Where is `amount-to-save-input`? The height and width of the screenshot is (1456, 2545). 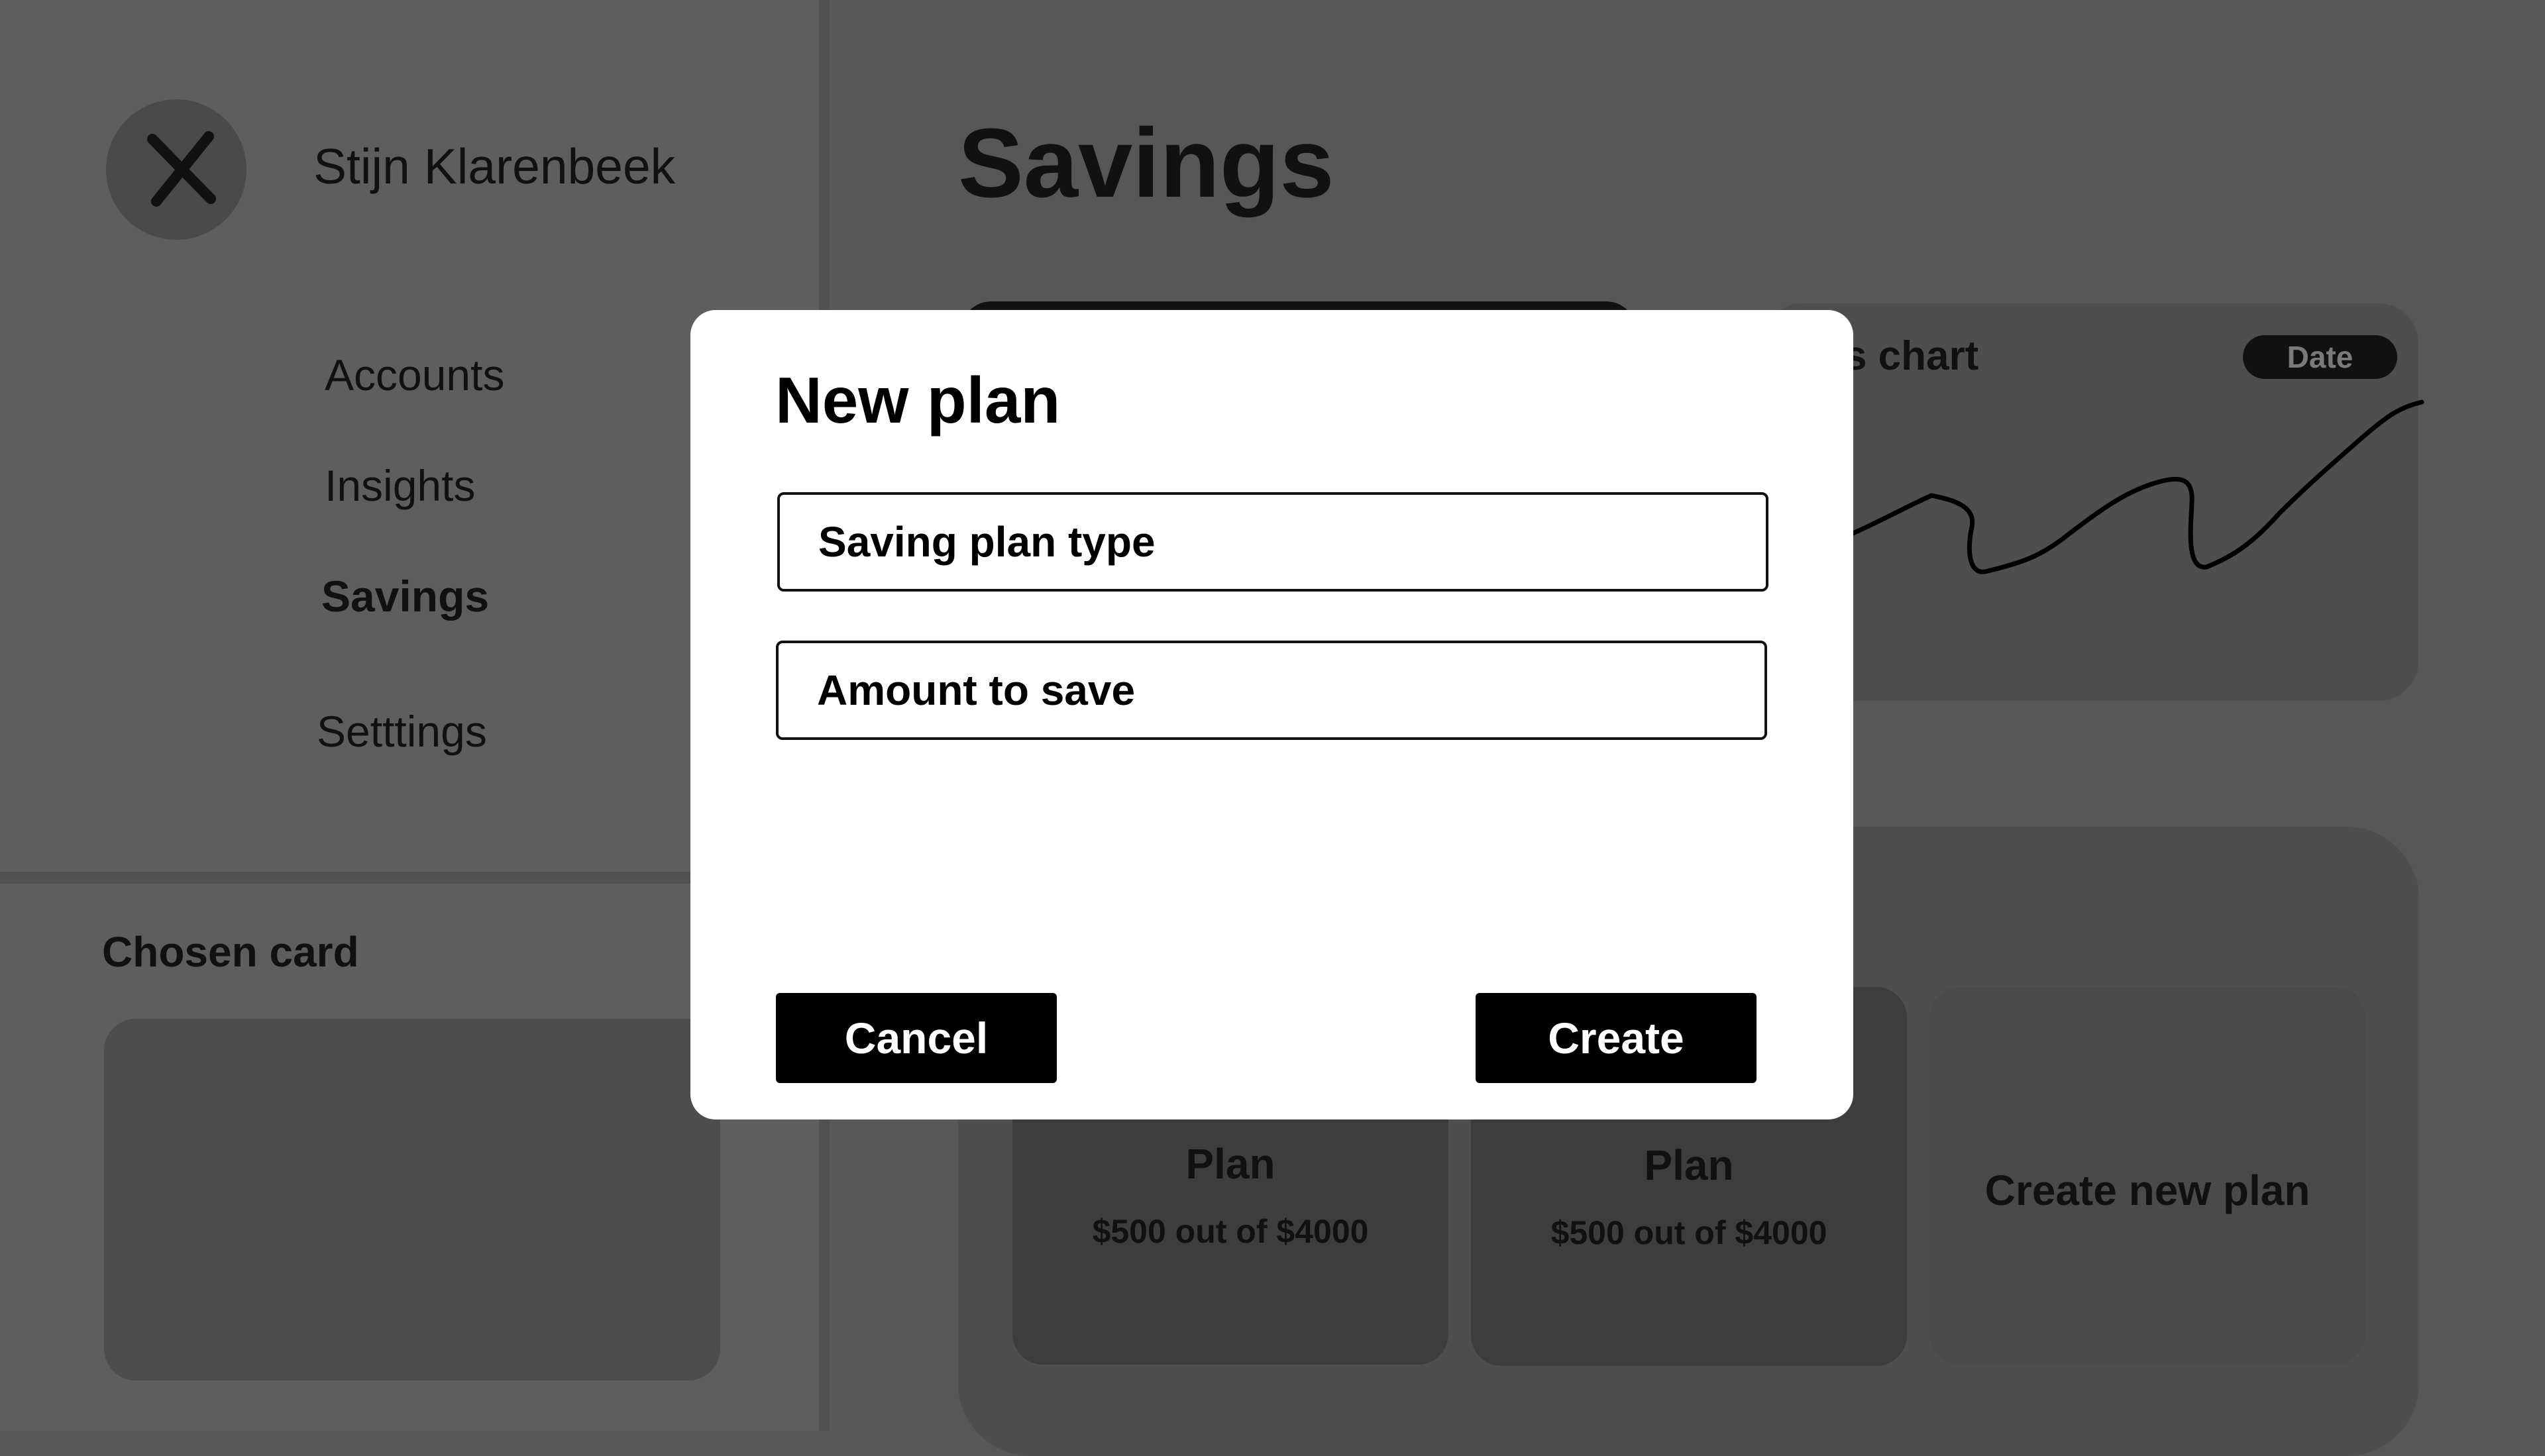
amount-to-save-input is located at coordinates (1274, 690).